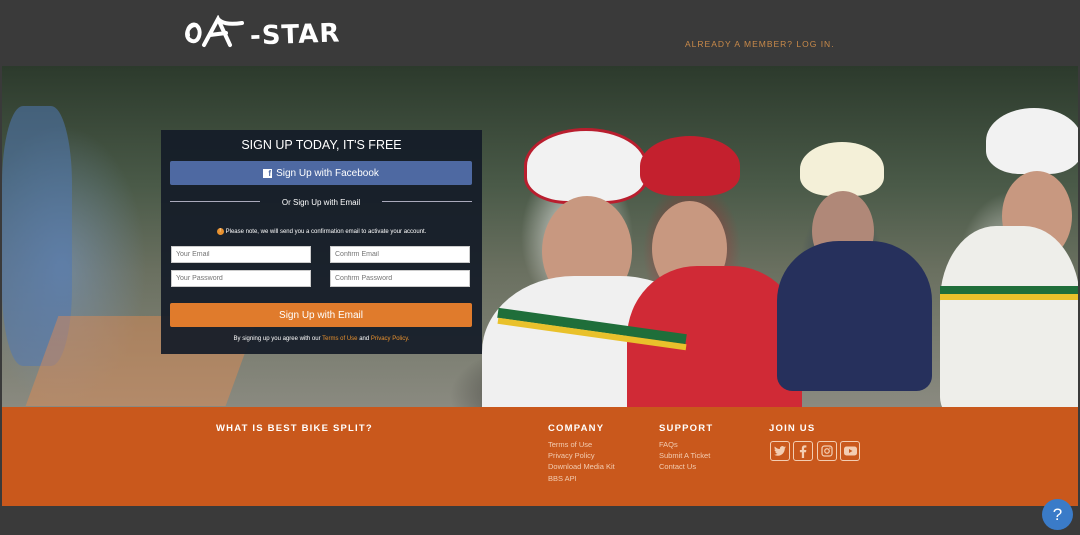  I want to click on footer-link-api: BBS API, so click(562, 478).